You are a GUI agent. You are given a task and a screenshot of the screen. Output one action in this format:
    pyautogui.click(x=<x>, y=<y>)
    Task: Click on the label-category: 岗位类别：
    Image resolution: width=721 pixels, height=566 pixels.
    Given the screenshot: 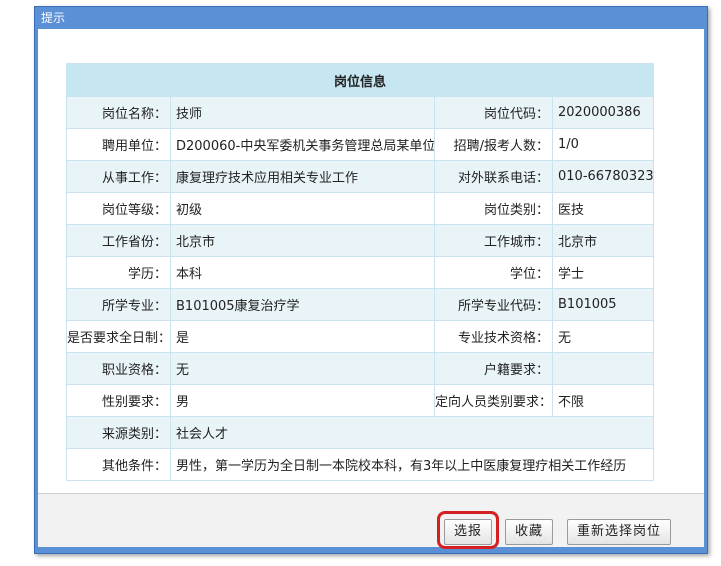 What is the action you would take?
    pyautogui.click(x=493, y=208)
    